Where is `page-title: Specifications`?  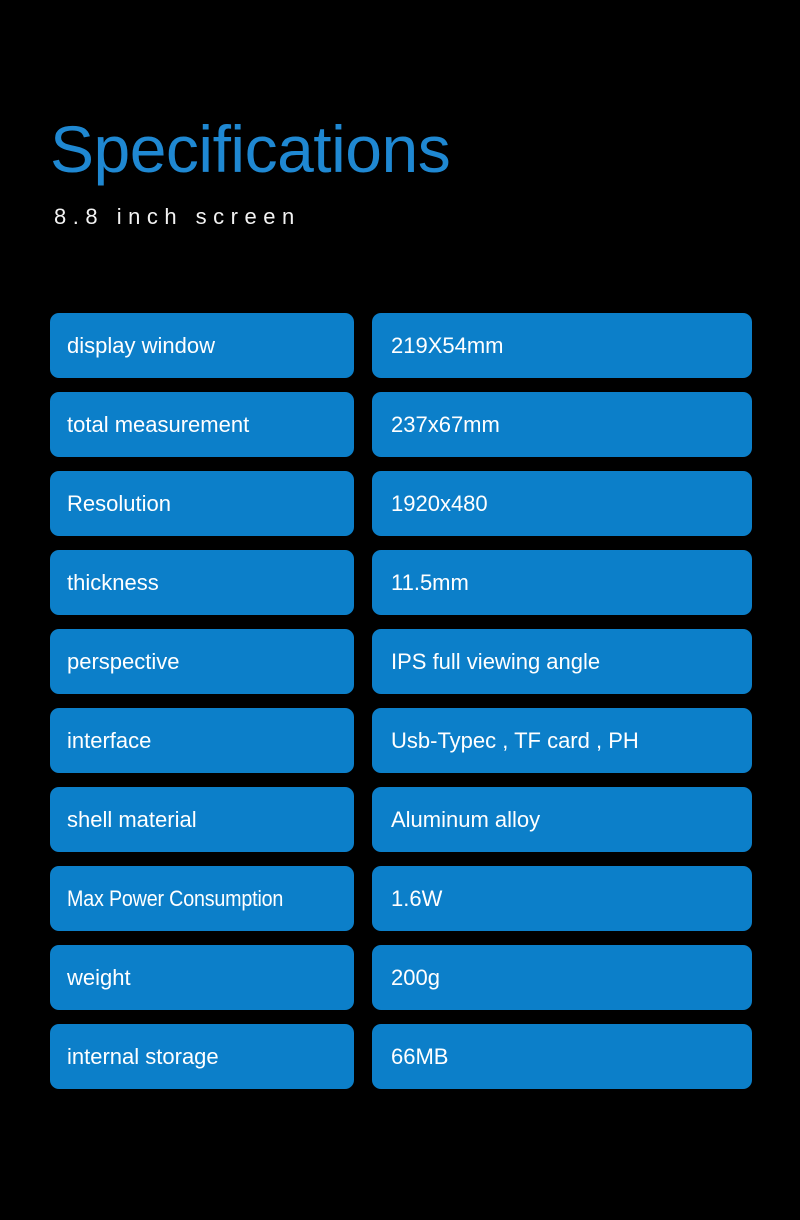
page-title: Specifications is located at coordinates (250, 149).